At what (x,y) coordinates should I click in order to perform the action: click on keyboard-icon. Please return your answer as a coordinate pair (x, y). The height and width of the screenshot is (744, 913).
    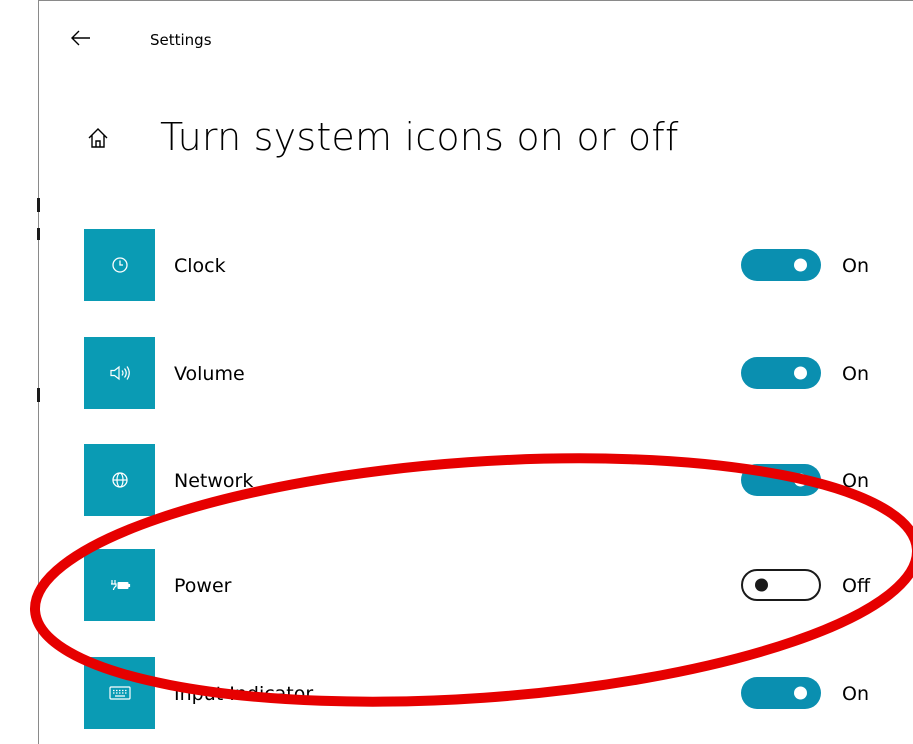
    Looking at the image, I should click on (119, 693).